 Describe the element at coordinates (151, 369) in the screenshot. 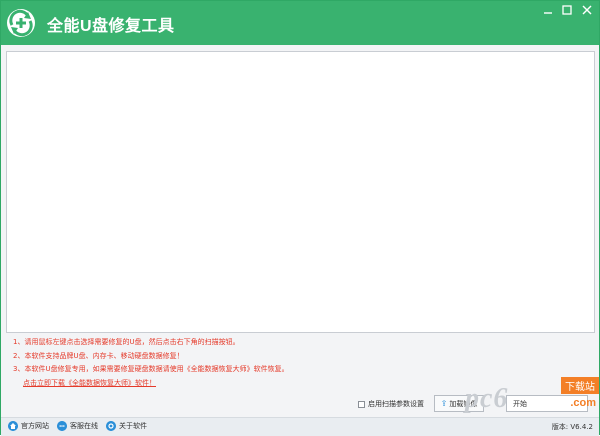

I see `instruction-line-3: 3、本软件U盘修复专用，如果需要修复硬盘数据请使用《全能数据恢复大师》软件恢复。` at that location.